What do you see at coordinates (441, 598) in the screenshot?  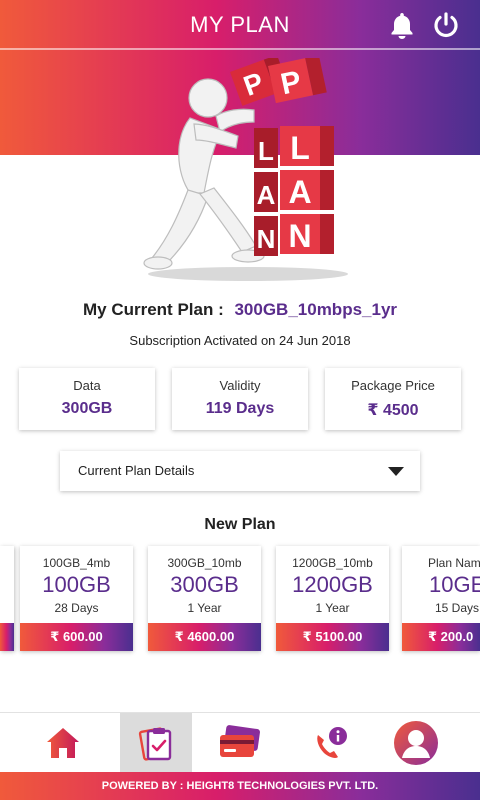 I see `plan-card: Plan Nam 10GE 15 Days ₹ 200.0` at bounding box center [441, 598].